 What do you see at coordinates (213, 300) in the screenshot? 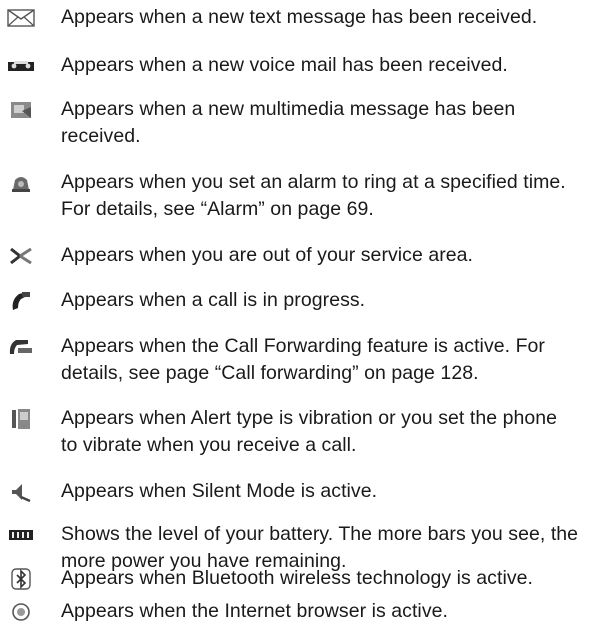
I see `description-line: Appears when a call is in progress.` at bounding box center [213, 300].